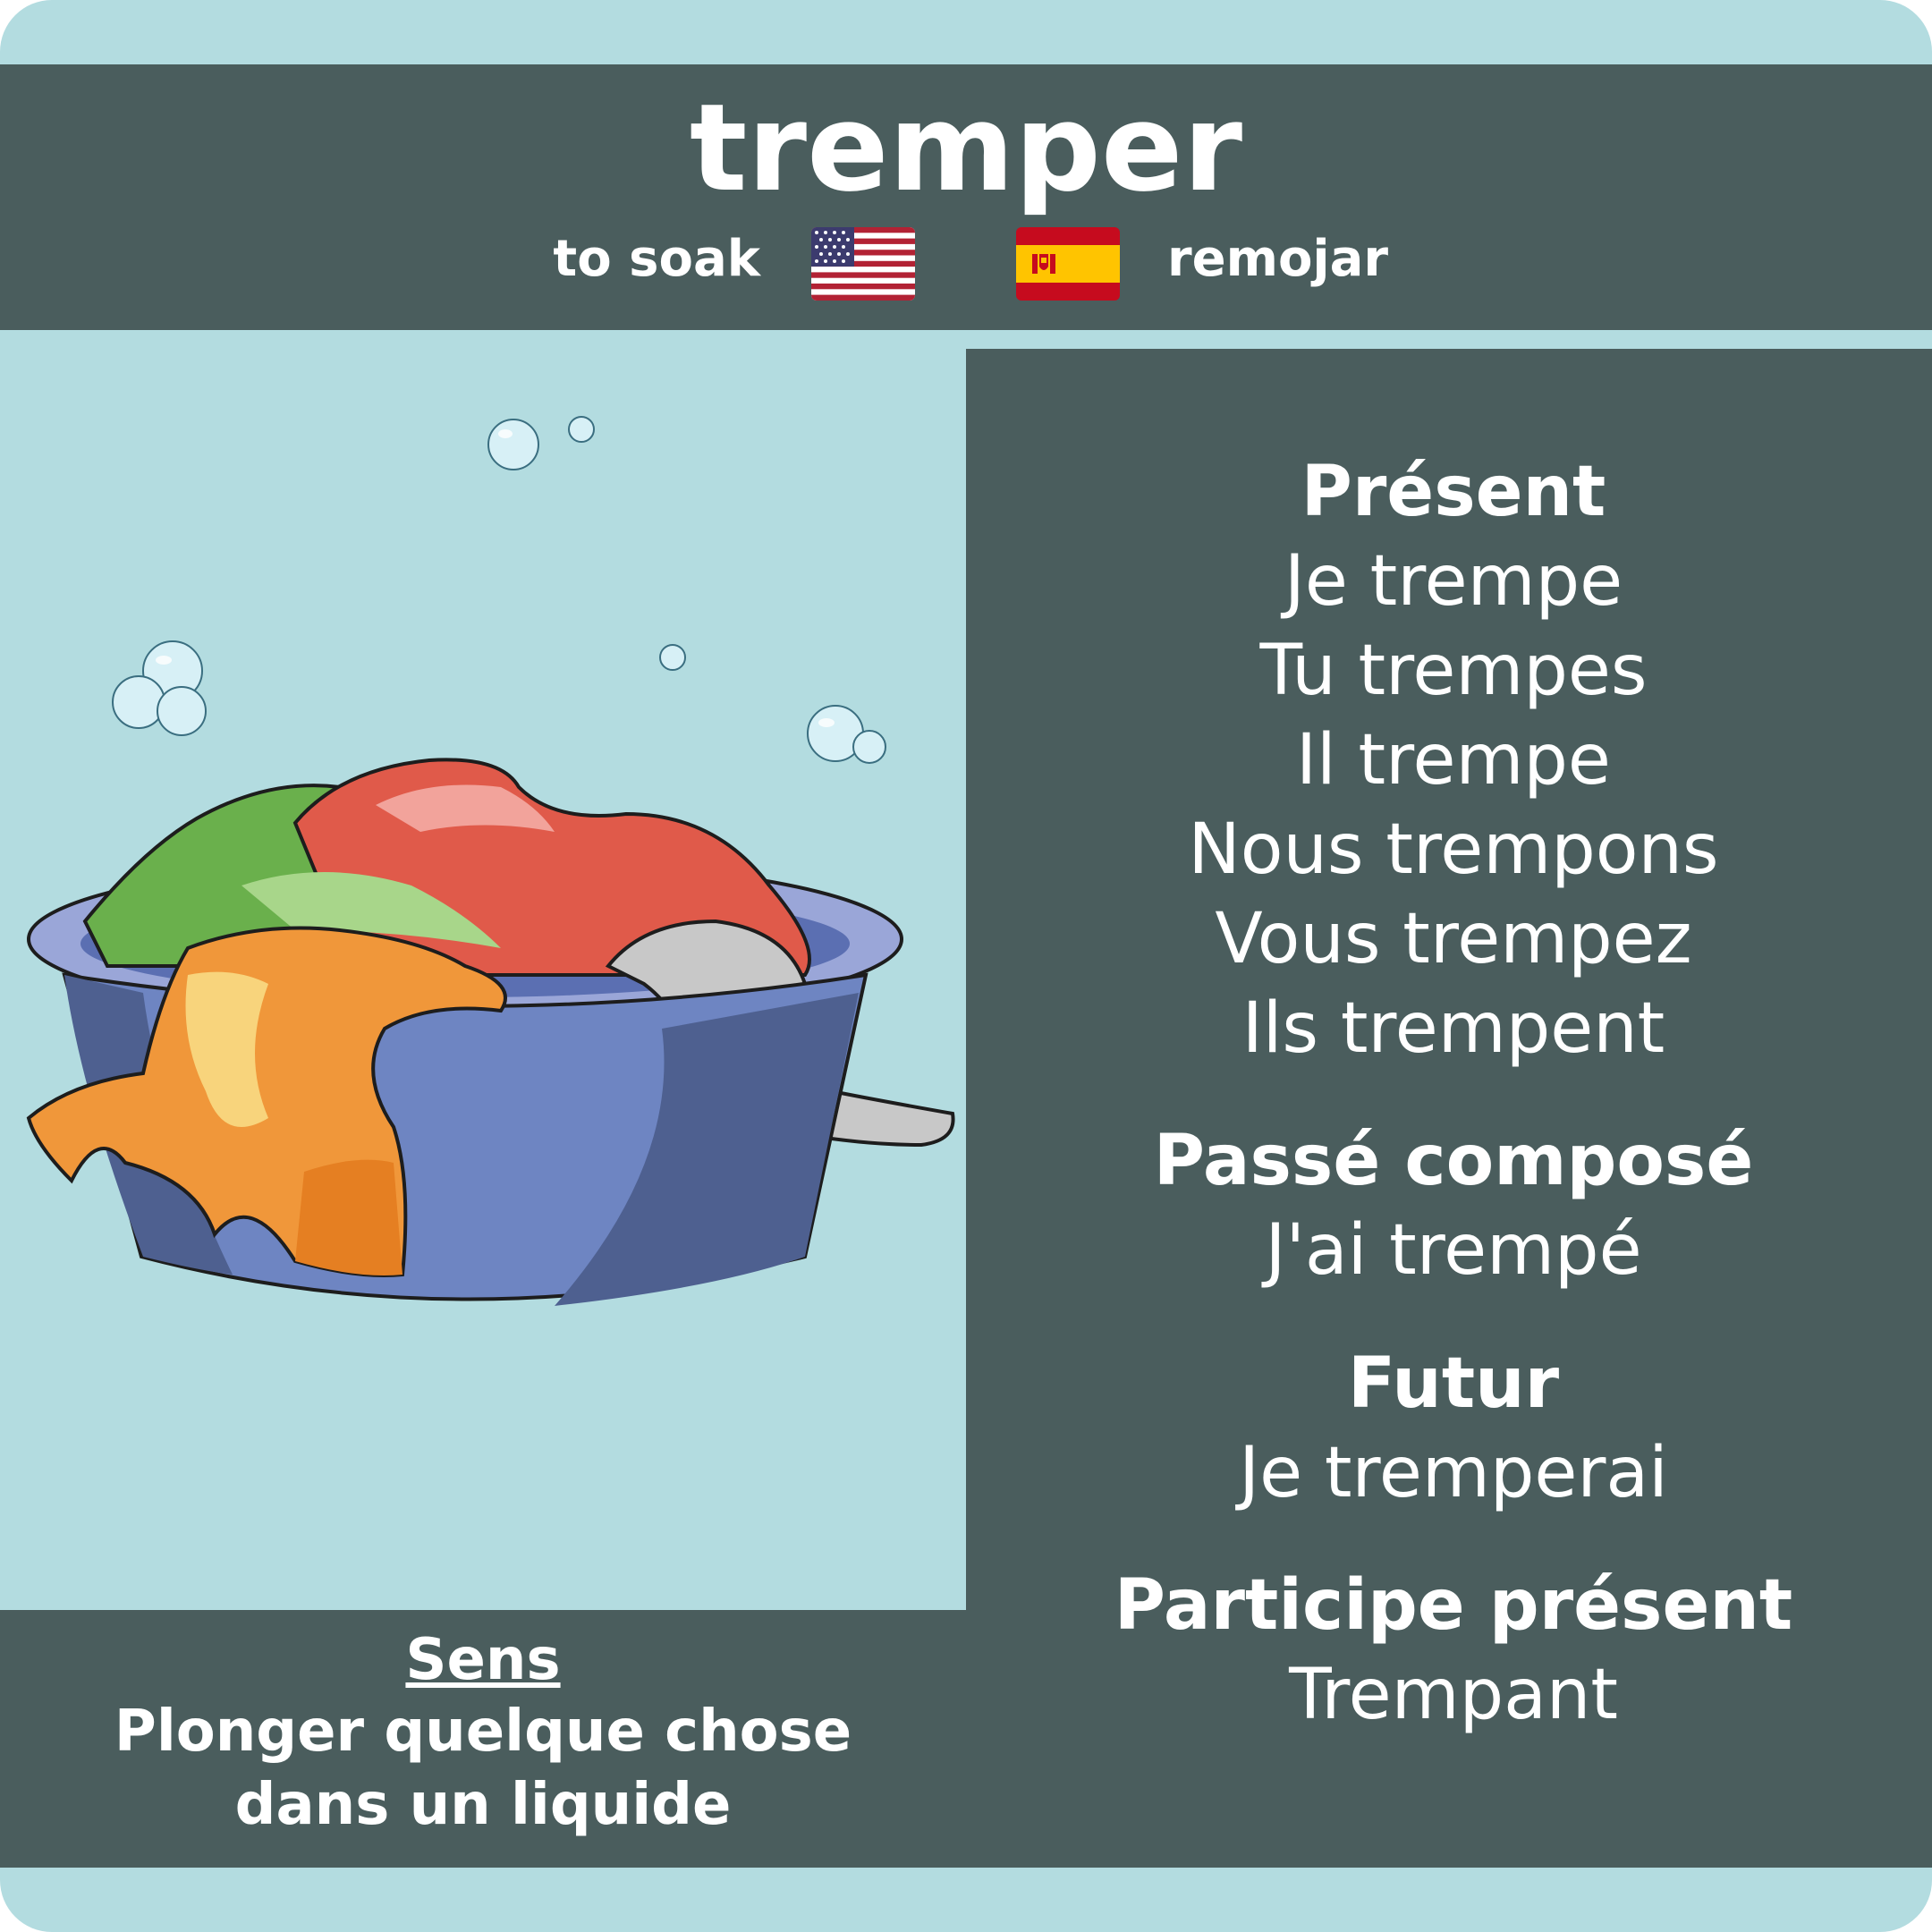 This screenshot has height=1932, width=1932. I want to click on conjugation-line: Tu trempes, so click(1453, 671).